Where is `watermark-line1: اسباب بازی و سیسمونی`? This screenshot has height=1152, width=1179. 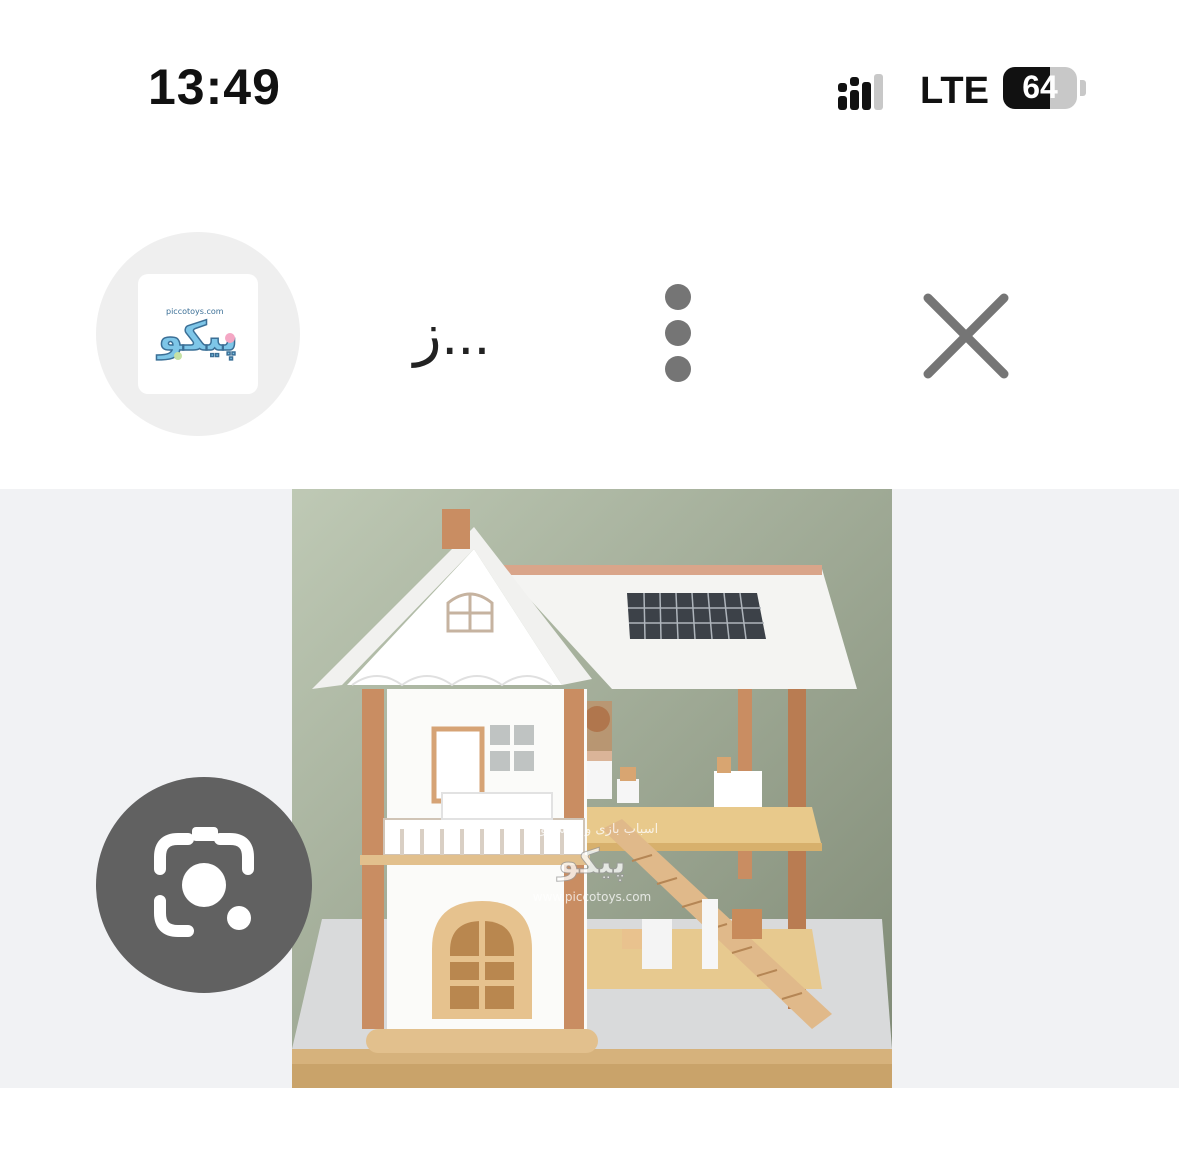 watermark-line1: اسباب بازی و سیسمونی is located at coordinates (592, 829).